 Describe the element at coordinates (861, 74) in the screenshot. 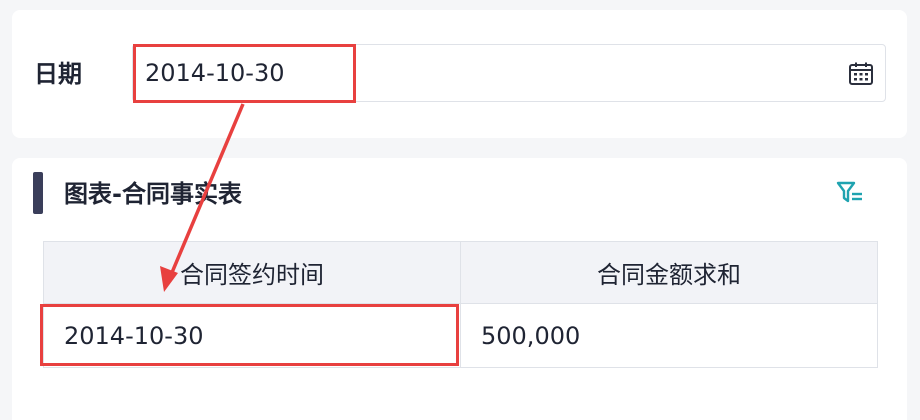

I see `calendar-icon` at that location.